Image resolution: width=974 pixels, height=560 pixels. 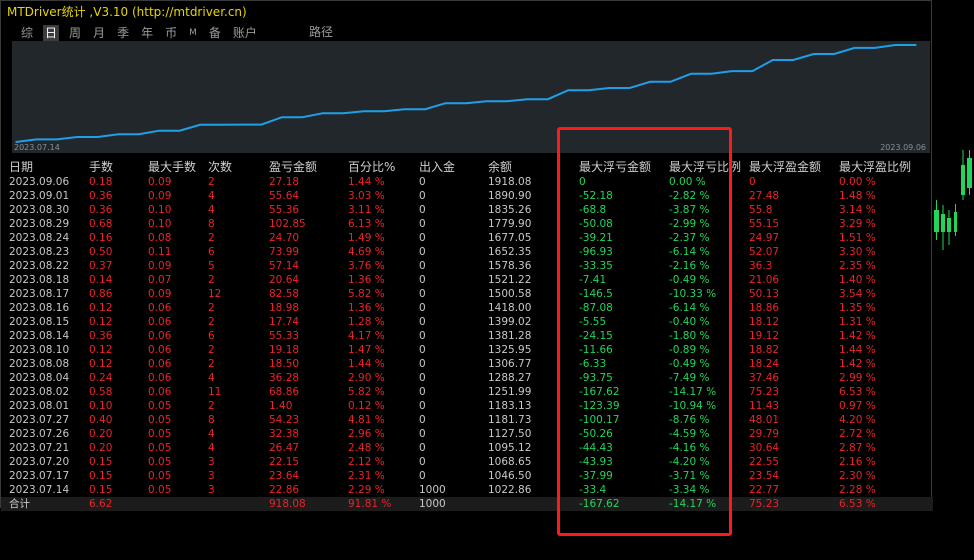 What do you see at coordinates (99, 33) in the screenshot?
I see `tab-3: 月` at bounding box center [99, 33].